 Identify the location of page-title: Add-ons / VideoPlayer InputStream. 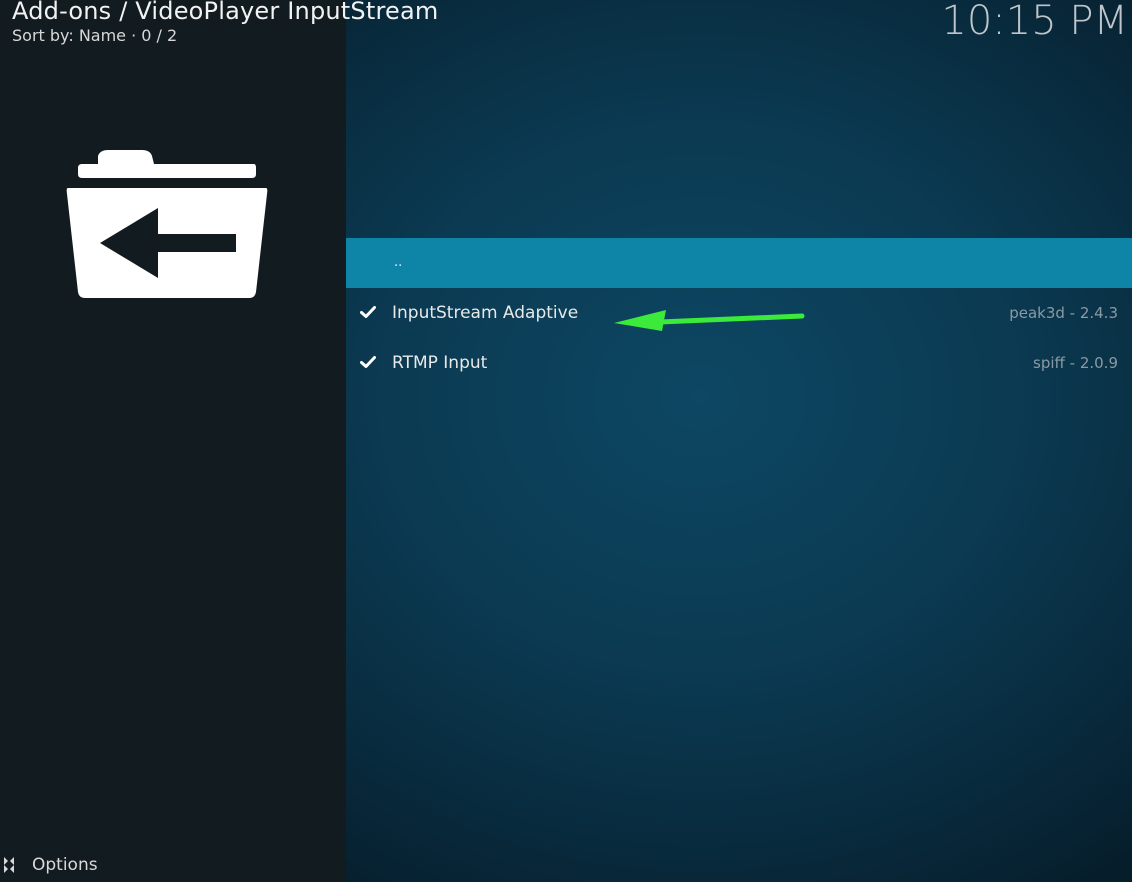
(225, 12).